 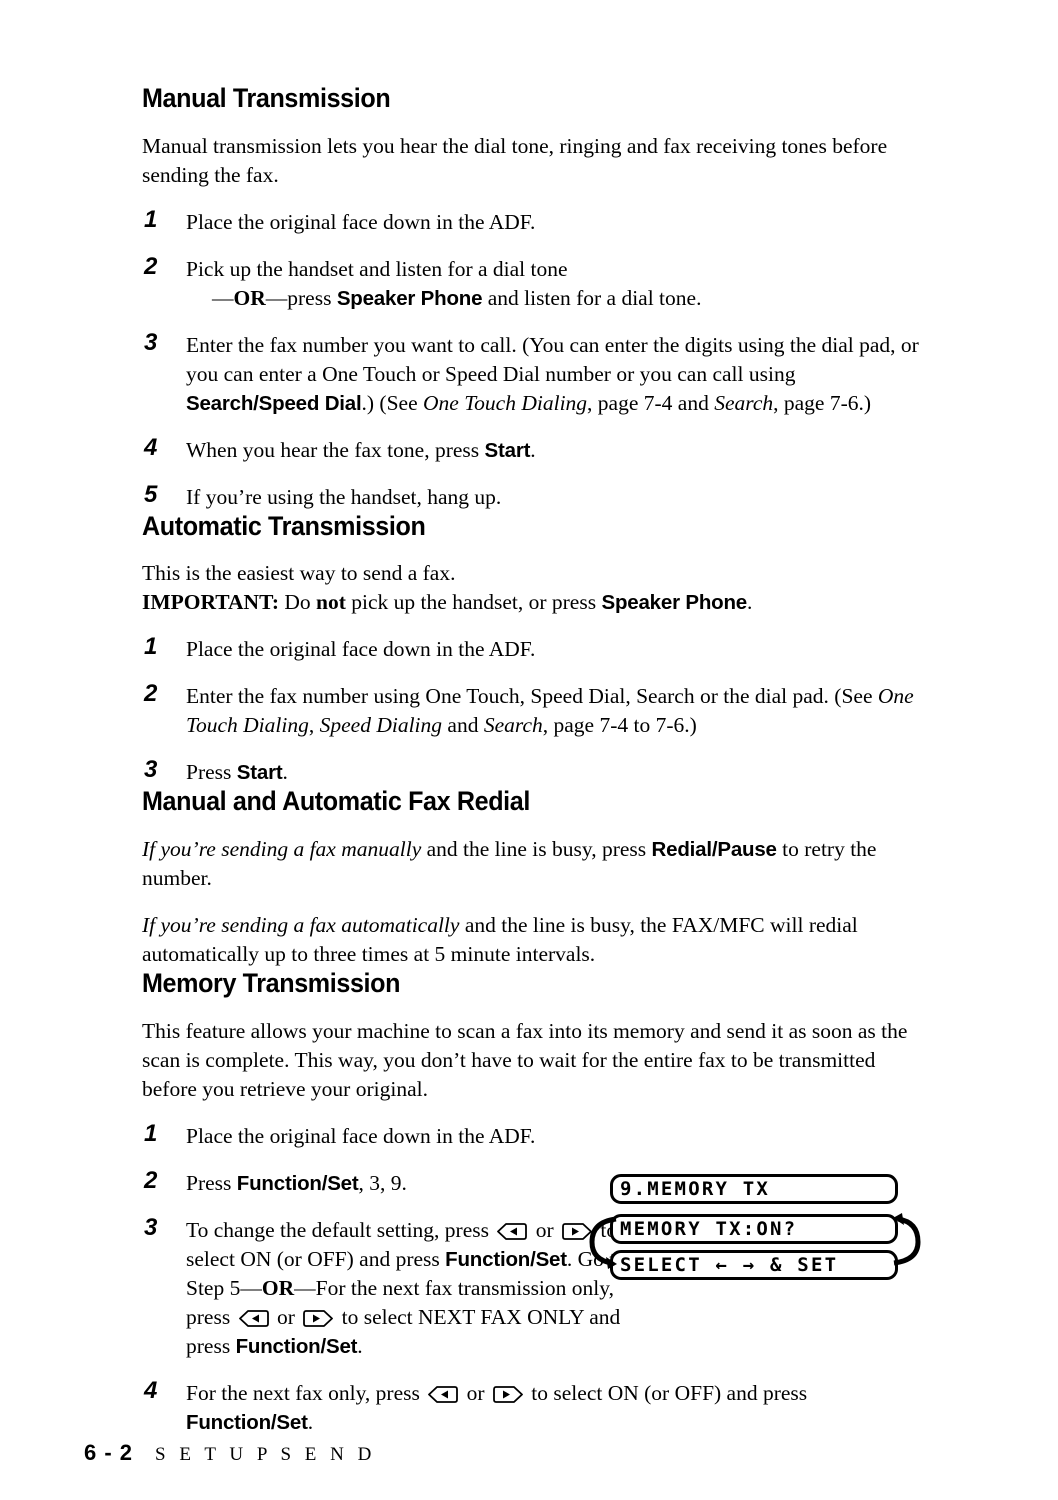 I want to click on important-text-part: ., so click(x=749, y=602).